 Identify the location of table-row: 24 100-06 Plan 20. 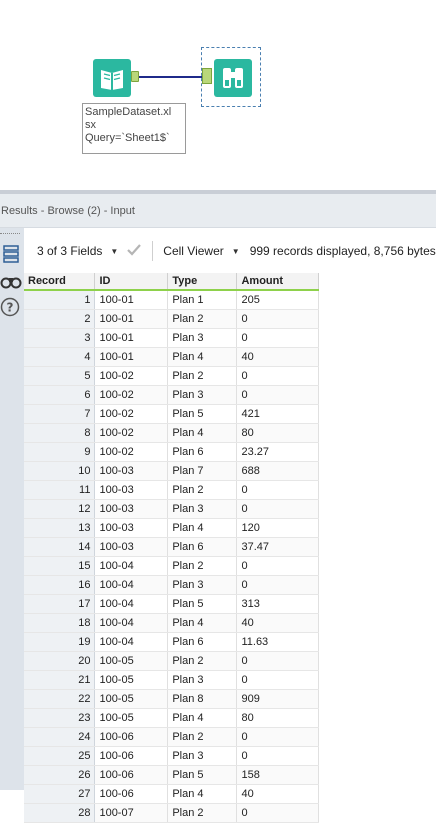
(171, 737).